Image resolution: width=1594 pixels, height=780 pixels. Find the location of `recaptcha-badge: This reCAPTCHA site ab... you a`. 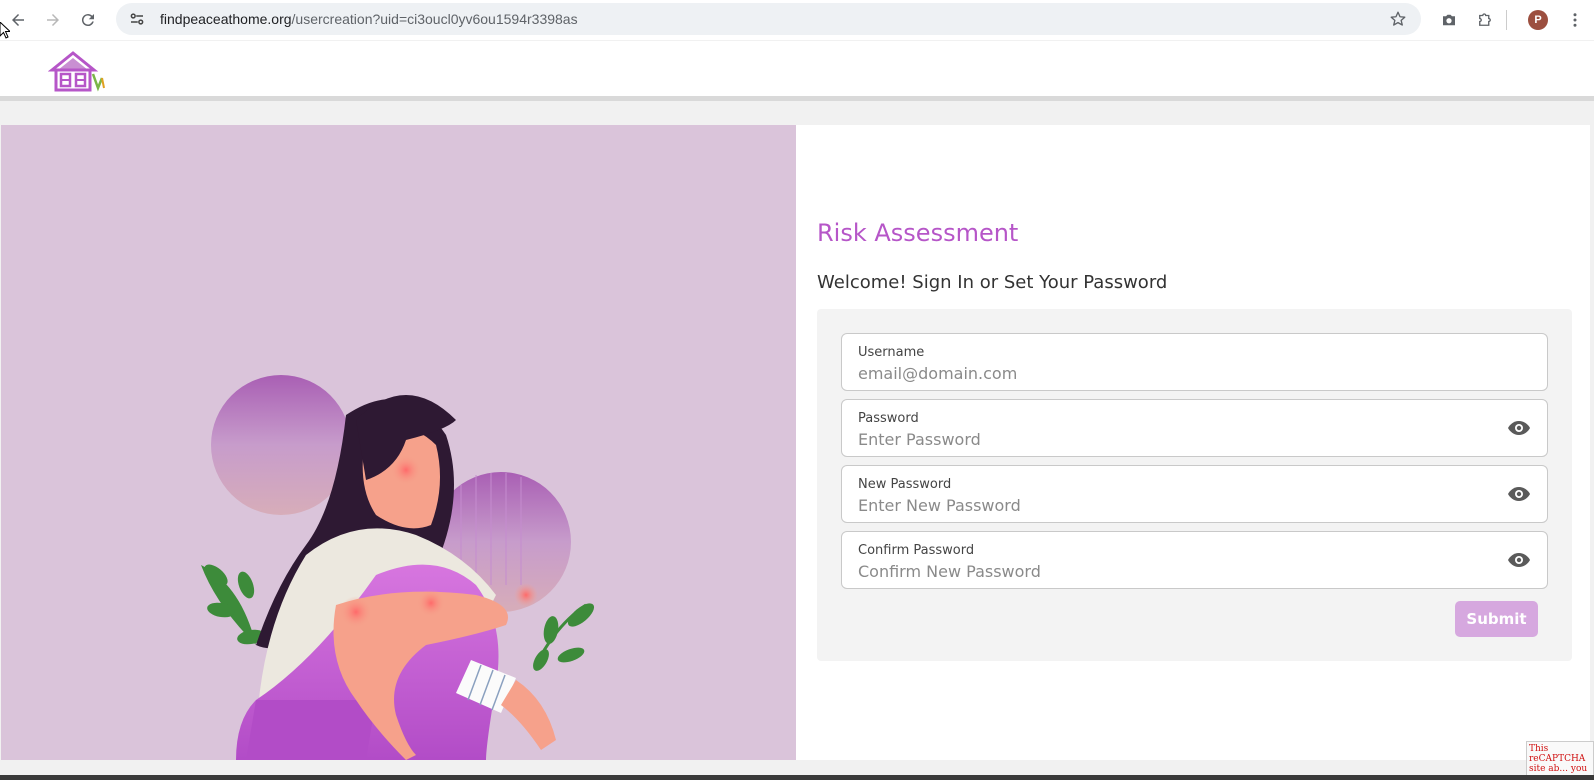

recaptcha-badge: This reCAPTCHA site ab... you a is located at coordinates (1560, 759).